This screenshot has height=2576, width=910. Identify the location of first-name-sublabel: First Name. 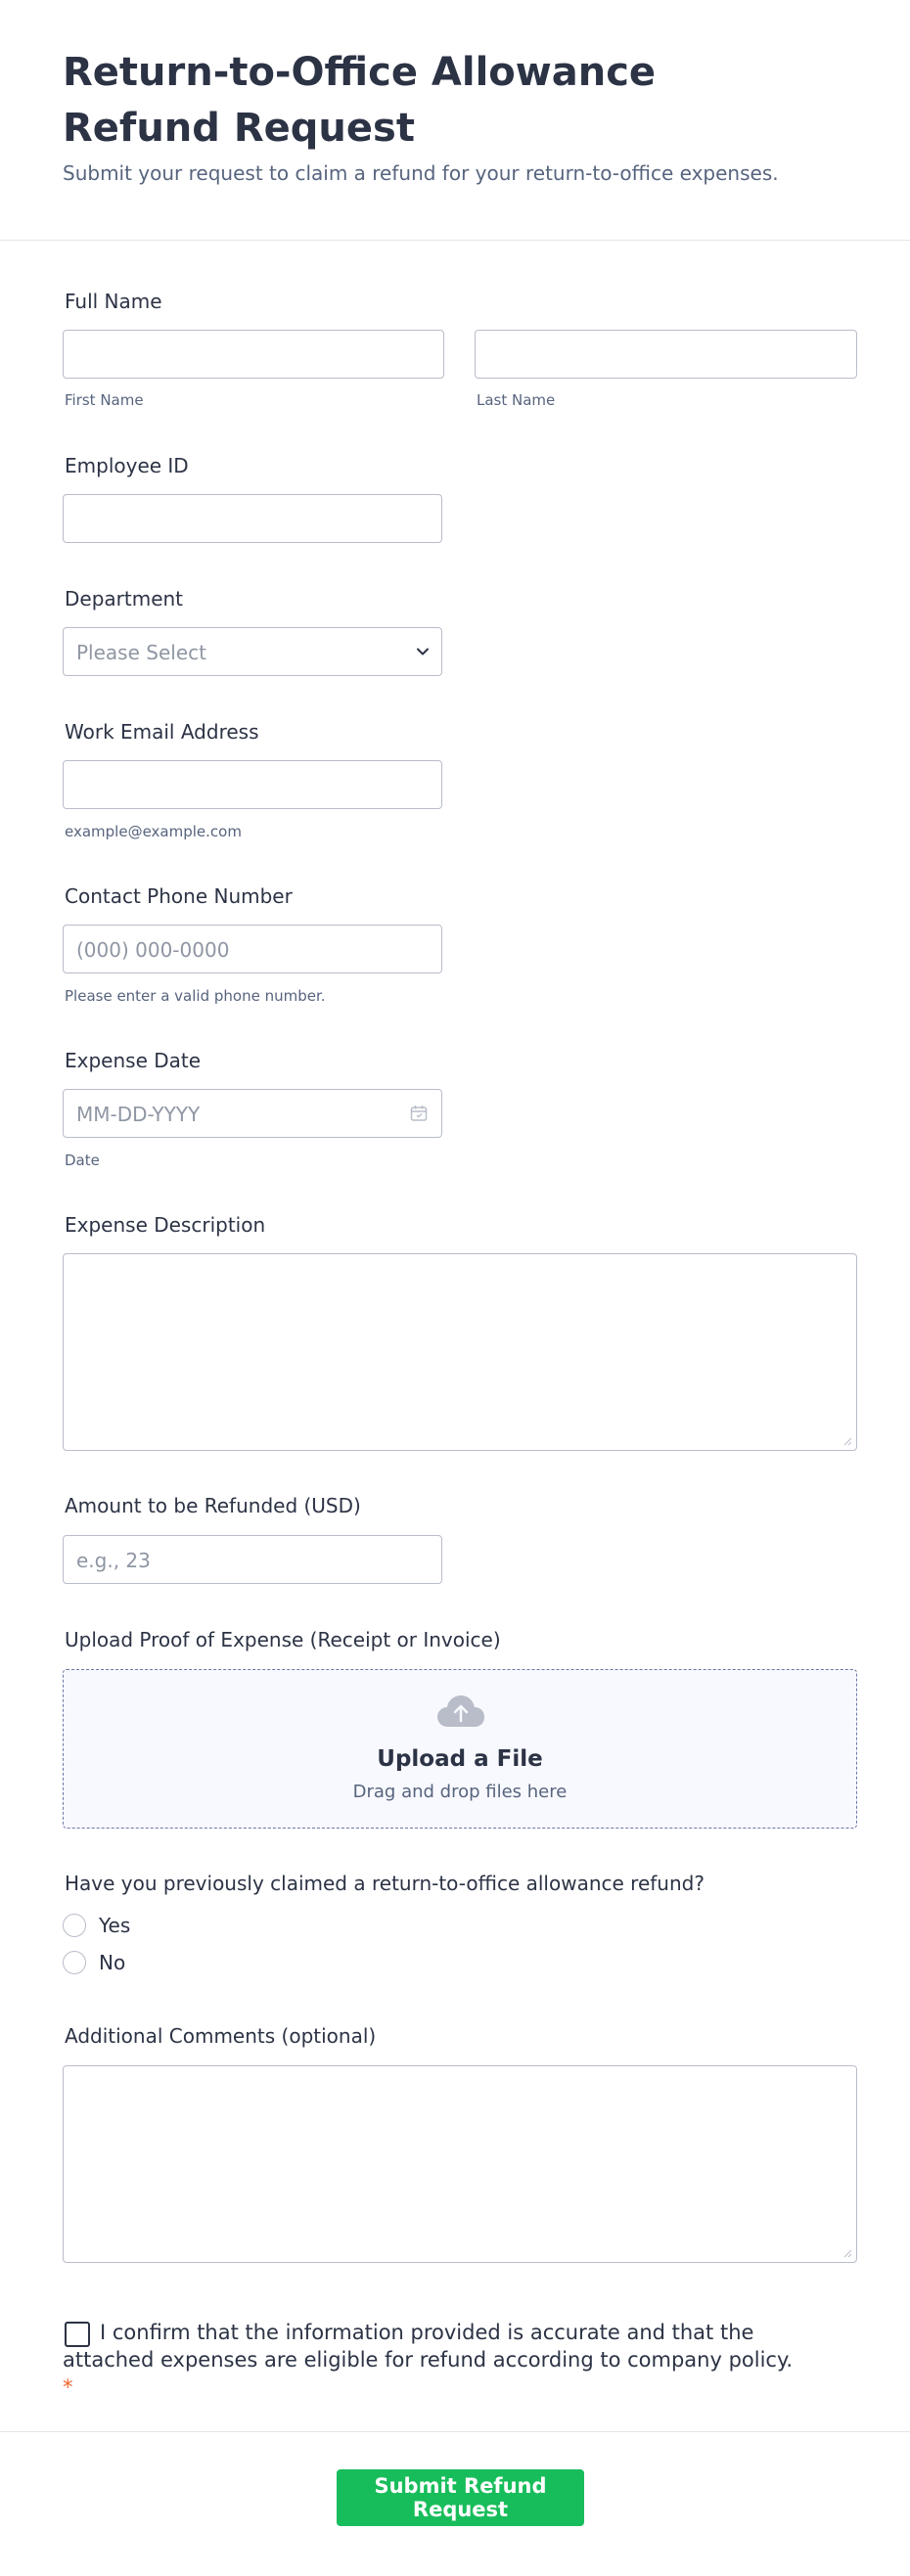
(104, 400).